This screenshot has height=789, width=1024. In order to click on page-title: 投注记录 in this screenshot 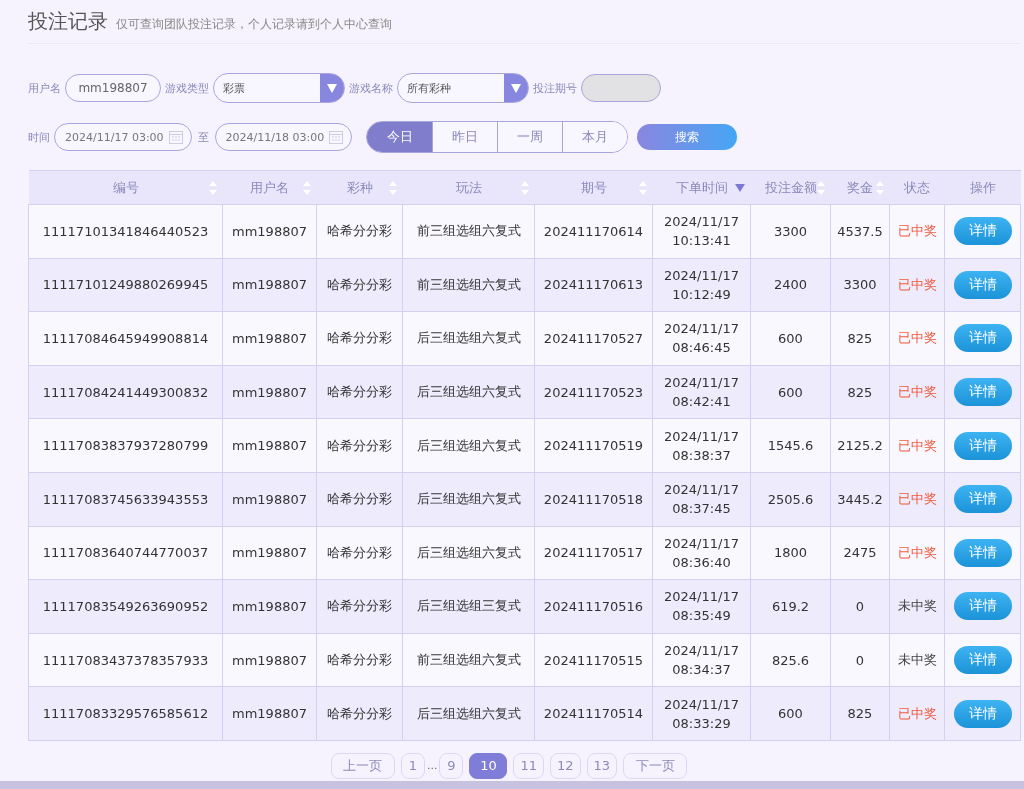, I will do `click(68, 21)`.